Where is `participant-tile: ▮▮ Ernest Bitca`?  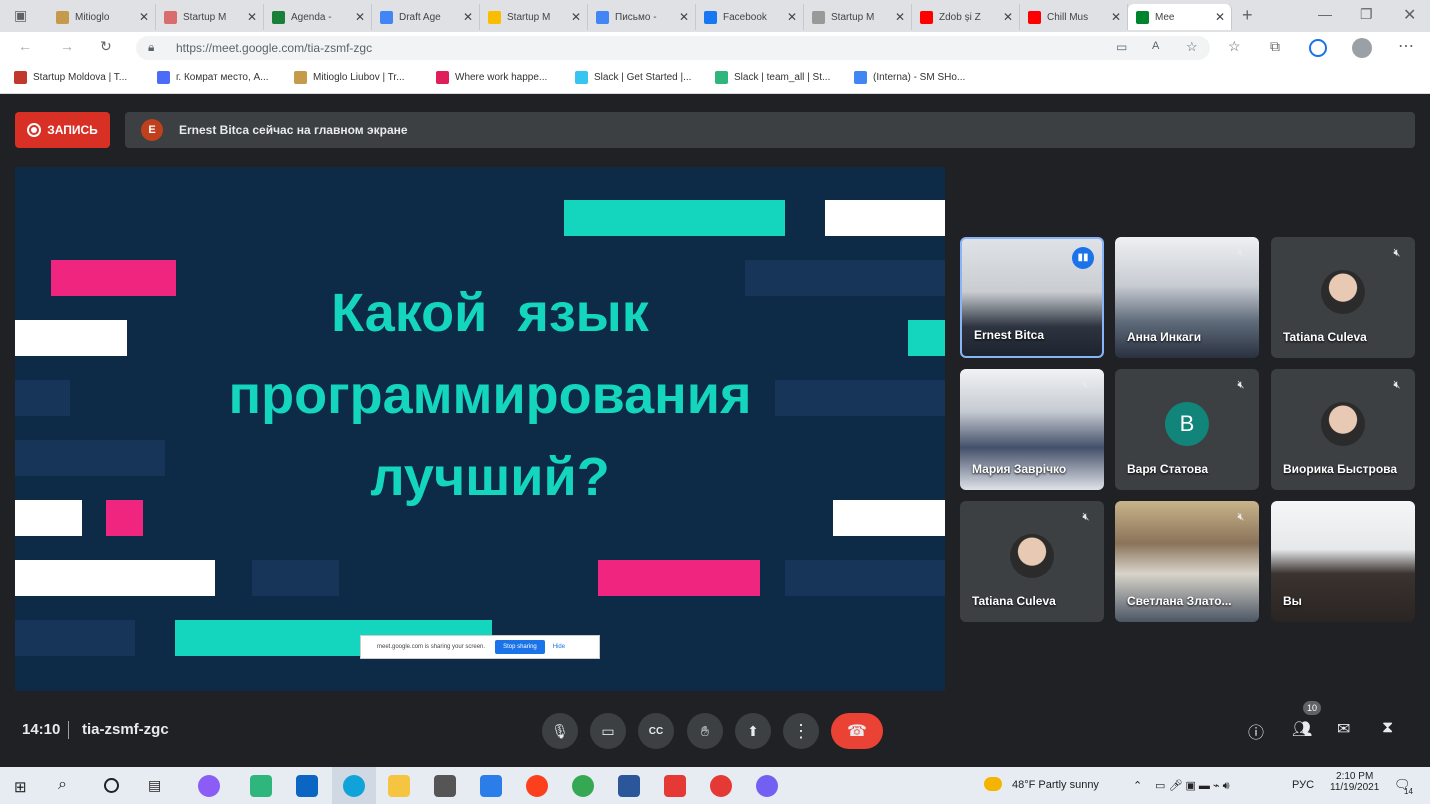
participant-tile: ▮▮ Ernest Bitca is located at coordinates (1032, 297).